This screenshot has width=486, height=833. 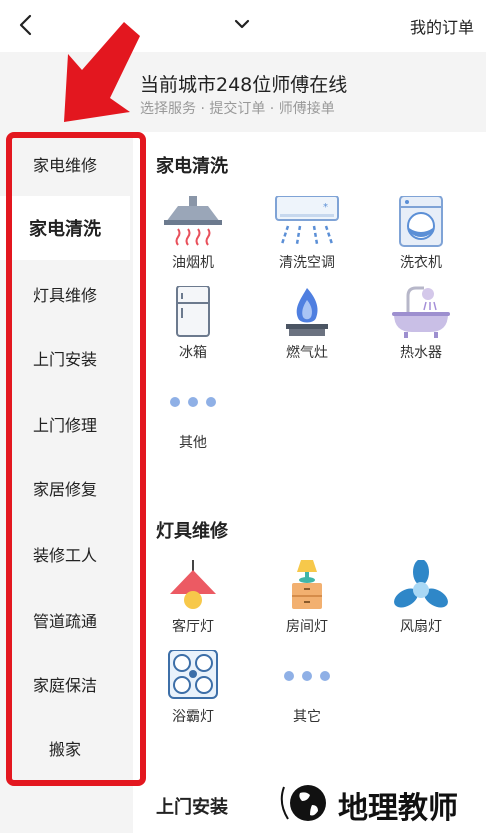 What do you see at coordinates (237, 109) in the screenshot?
I see `banner-subtitle: 选择服务 · 提交订单 · 师傅接单` at bounding box center [237, 109].